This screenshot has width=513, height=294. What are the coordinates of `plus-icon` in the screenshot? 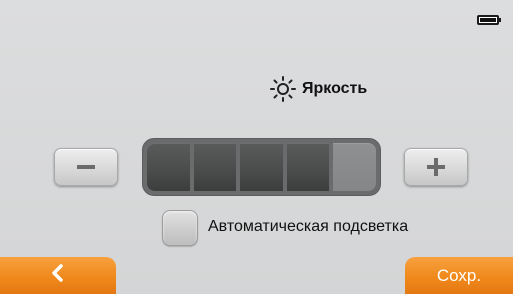 It's located at (436, 167).